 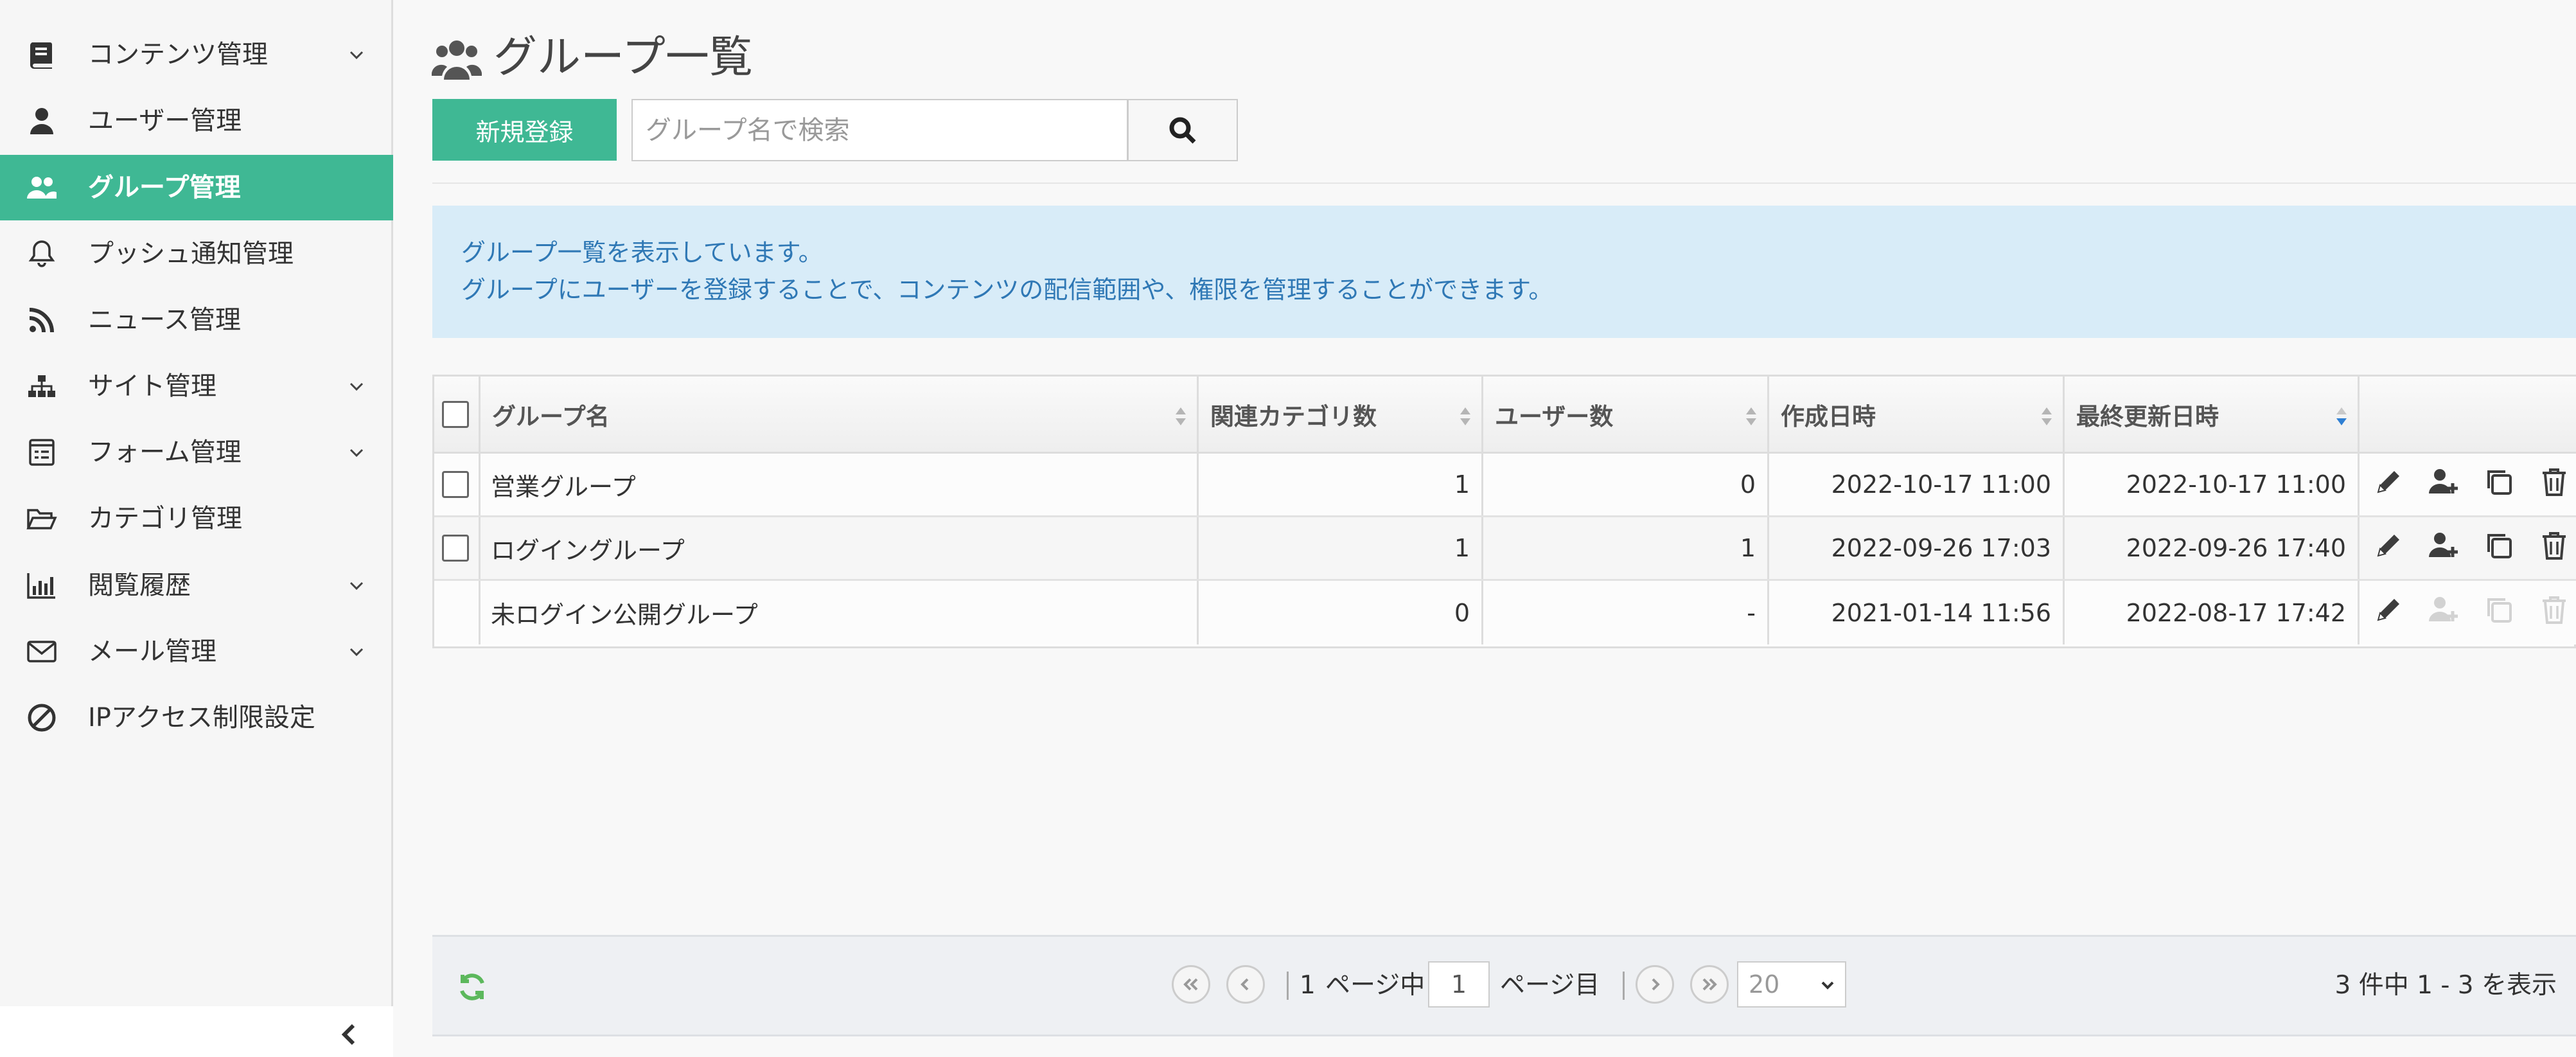 I want to click on row-select-cell, so click(x=457, y=485).